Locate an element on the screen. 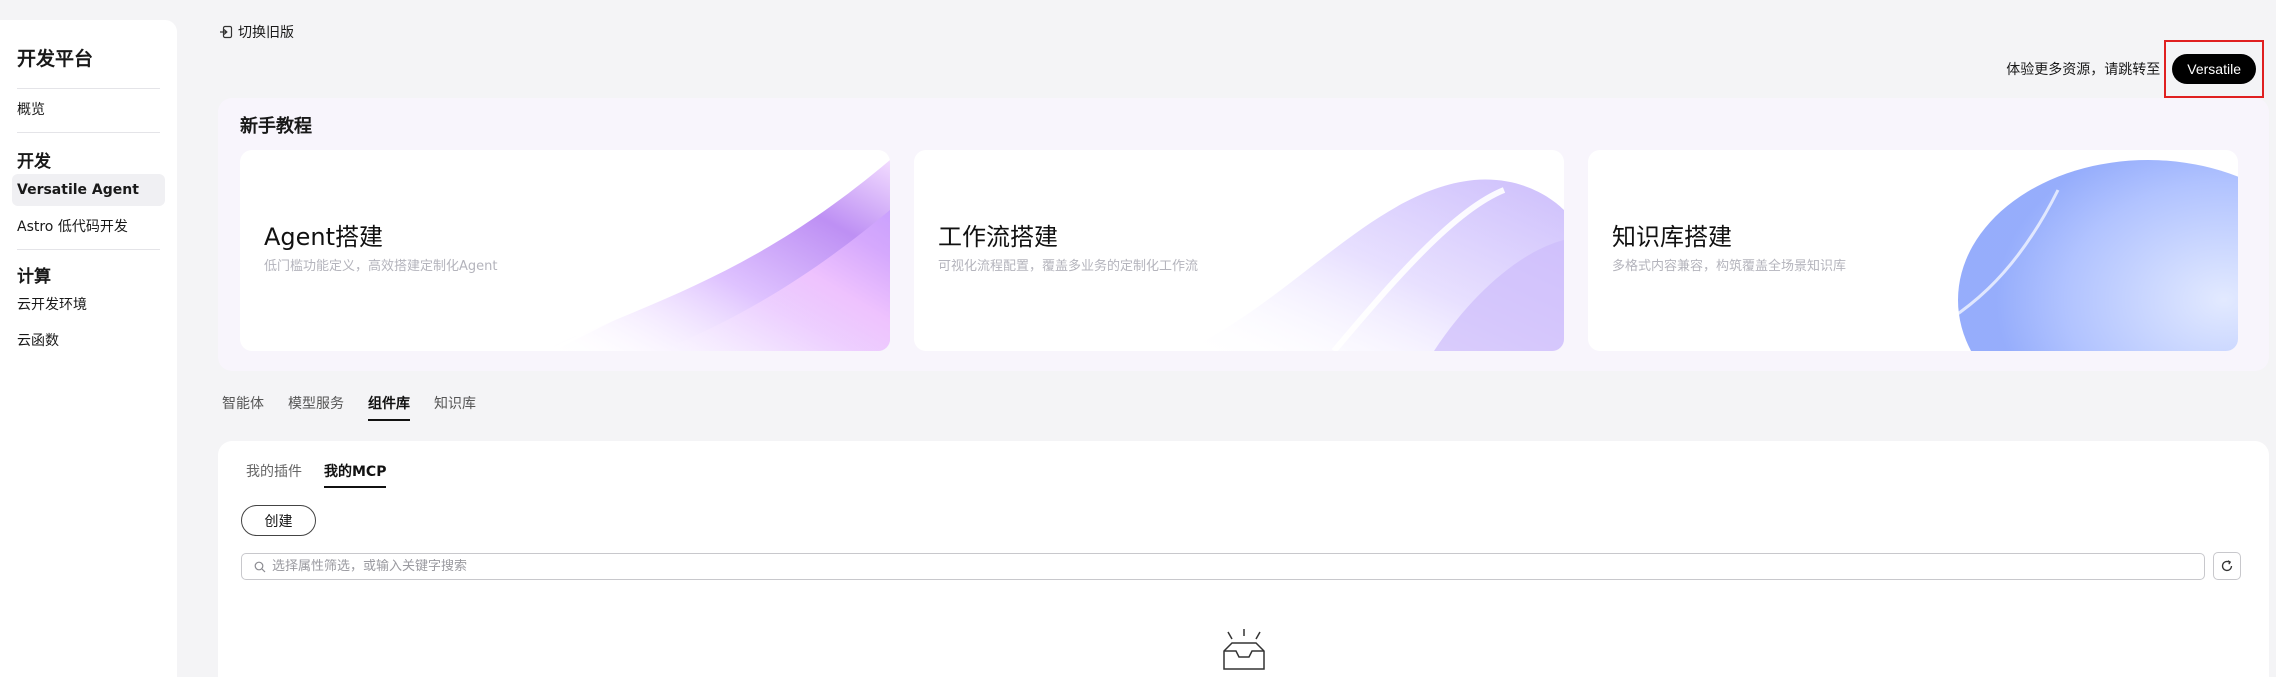 This screenshot has width=2276, height=677. subtab-my-plugins: 我的插件 is located at coordinates (274, 474).